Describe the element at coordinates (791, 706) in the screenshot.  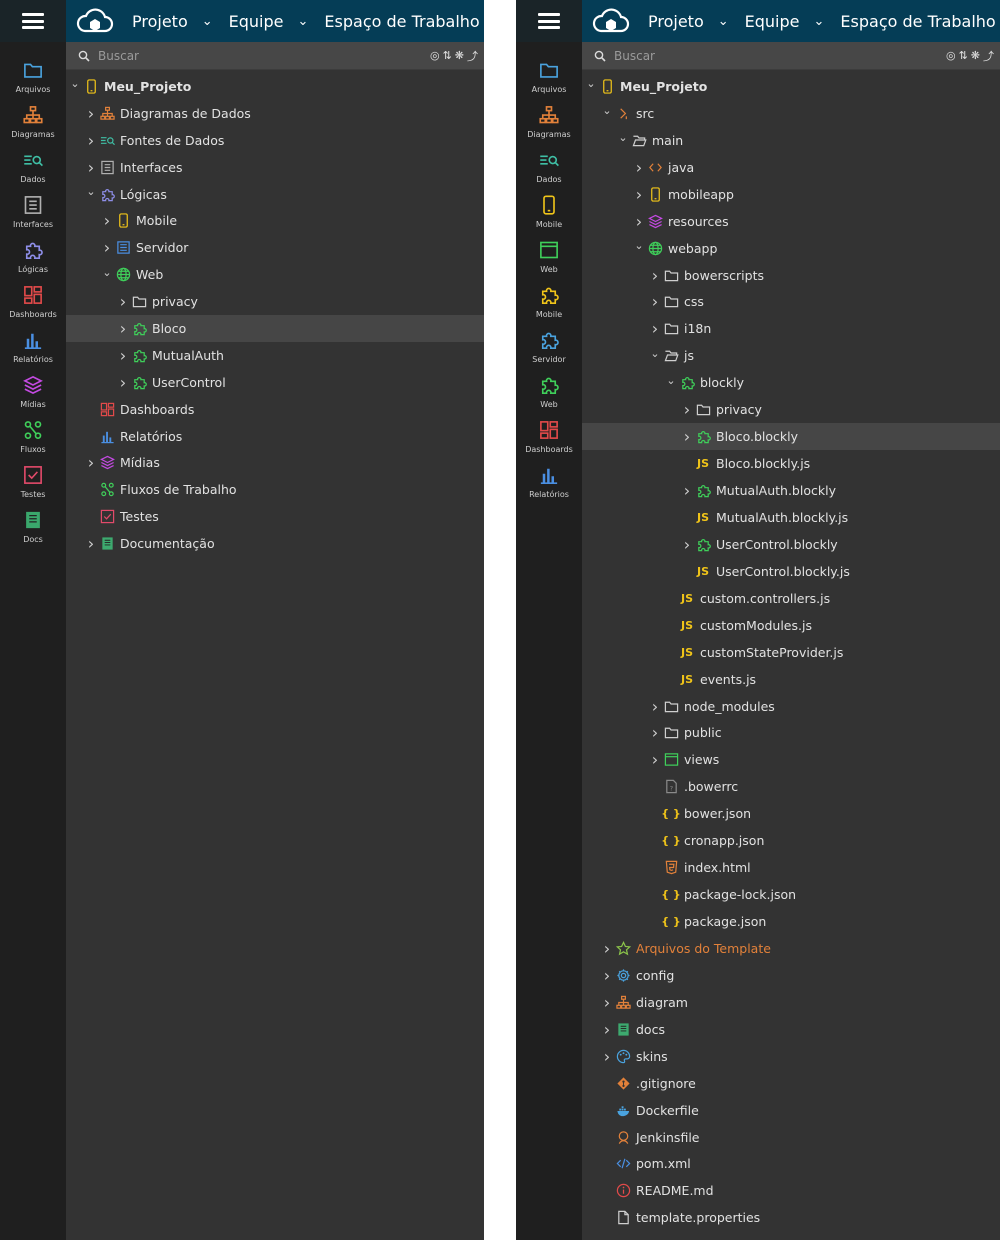
I see `tree-folder-item: › node_modules` at that location.